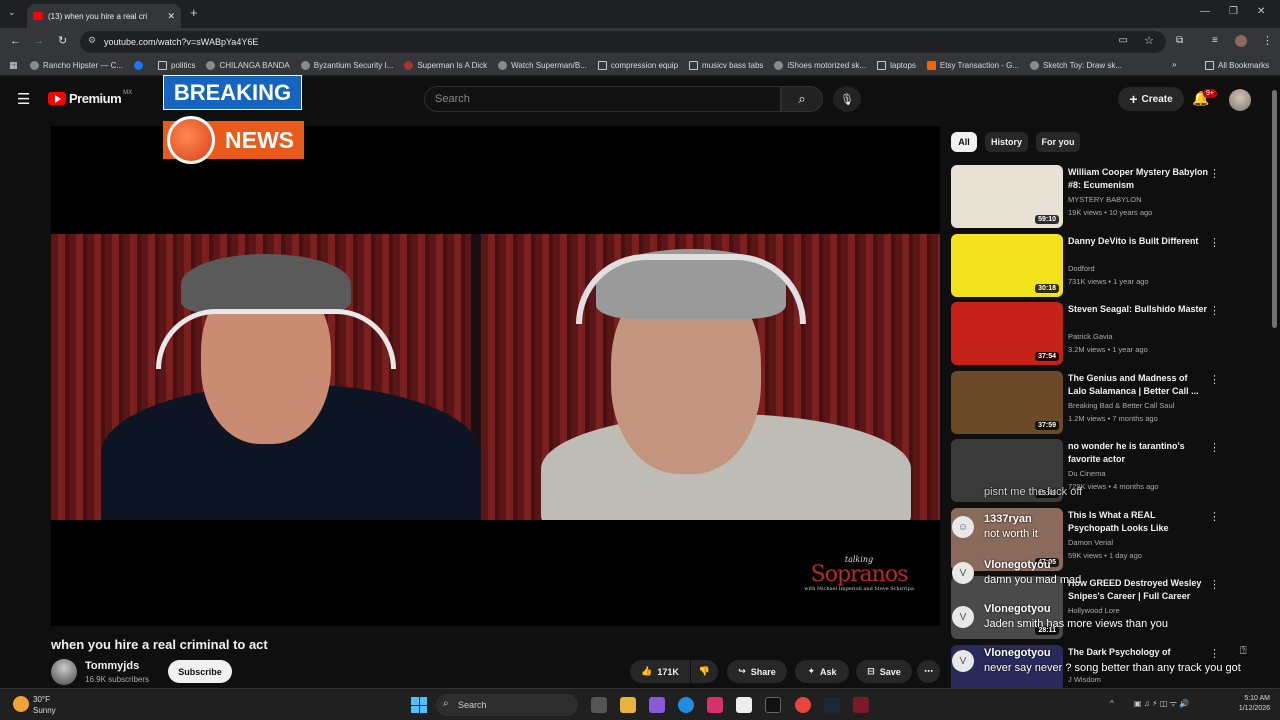 The image size is (1280, 720). What do you see at coordinates (176, 65) in the screenshot?
I see `bookmark-item: politics` at bounding box center [176, 65].